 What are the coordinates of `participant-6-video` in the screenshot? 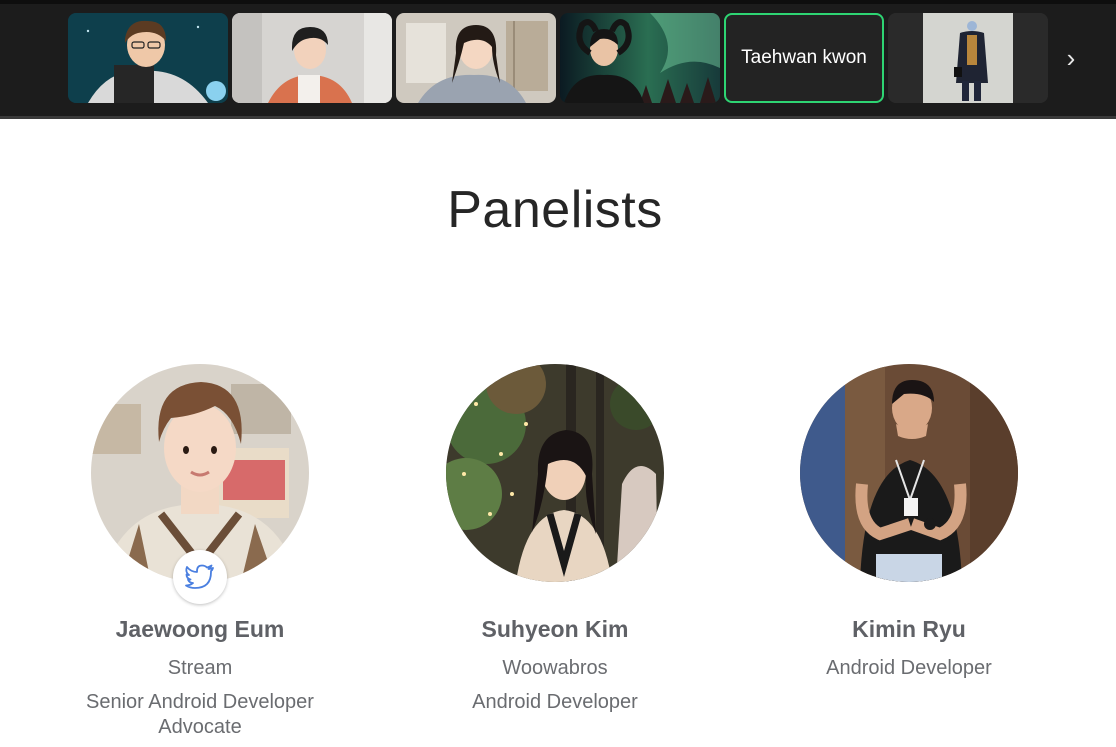 It's located at (968, 58).